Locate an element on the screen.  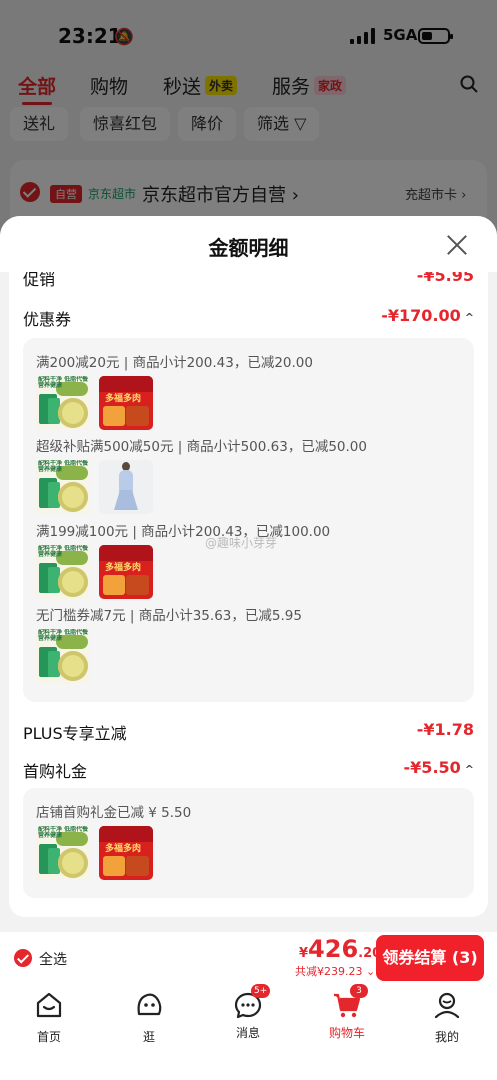
nav-home-label: 首页 is located at coordinates (48, 1037).